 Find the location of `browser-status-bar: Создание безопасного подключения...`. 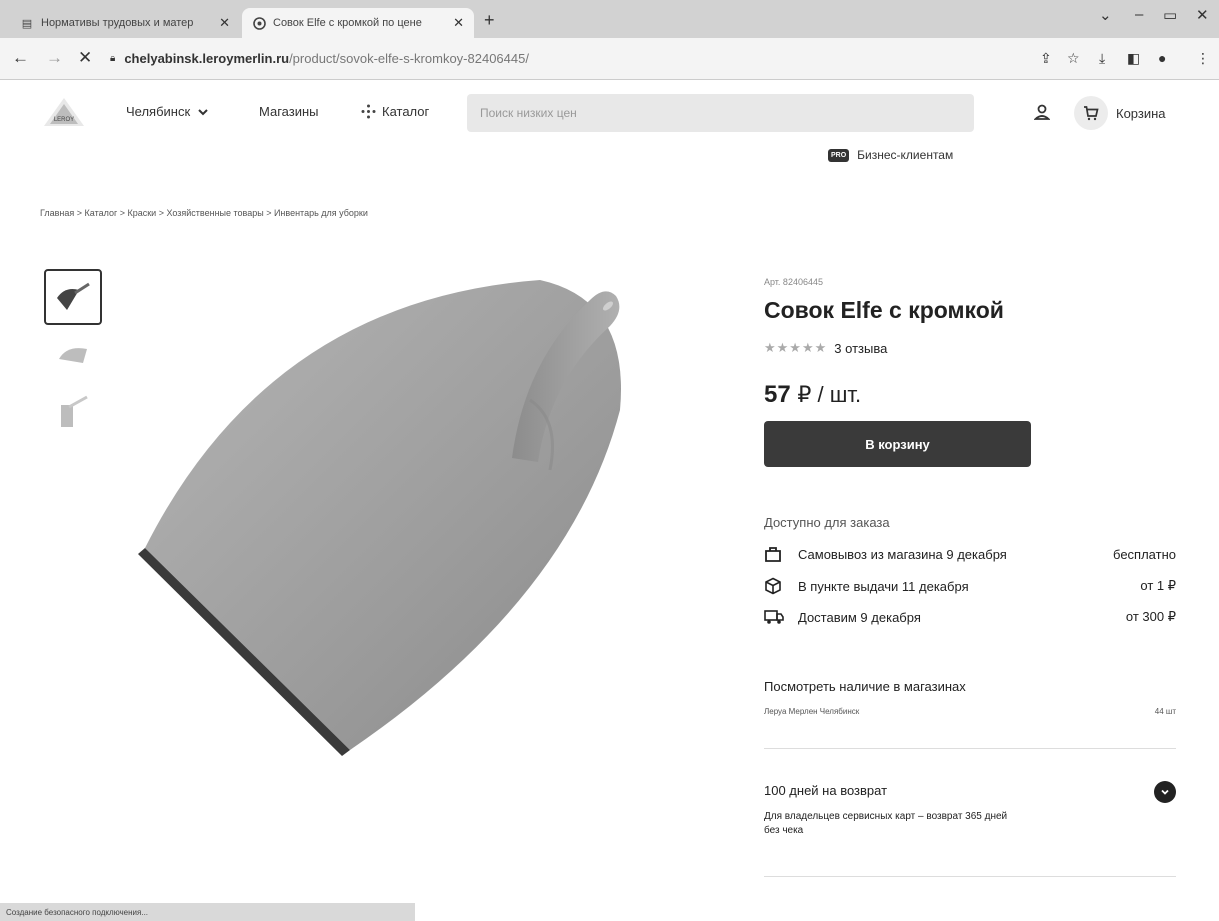

browser-status-bar: Создание безопасного подключения... is located at coordinates (207, 912).